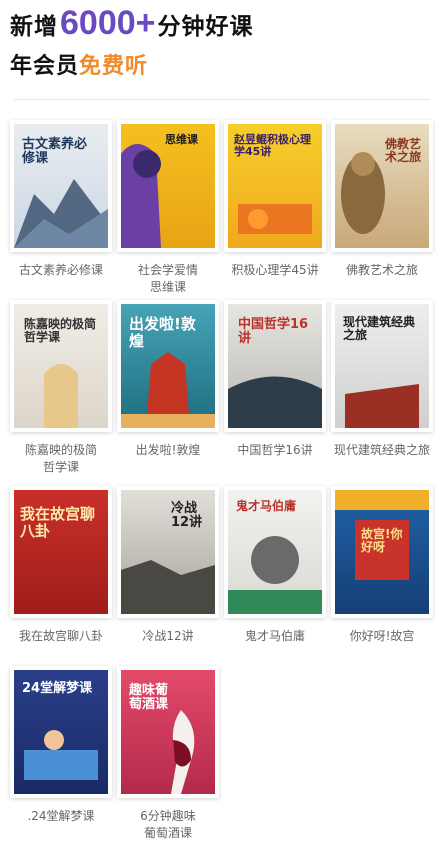 This screenshot has width=444, height=843. Describe the element at coordinates (168, 186) in the screenshot. I see `course-cover: 思维课` at that location.